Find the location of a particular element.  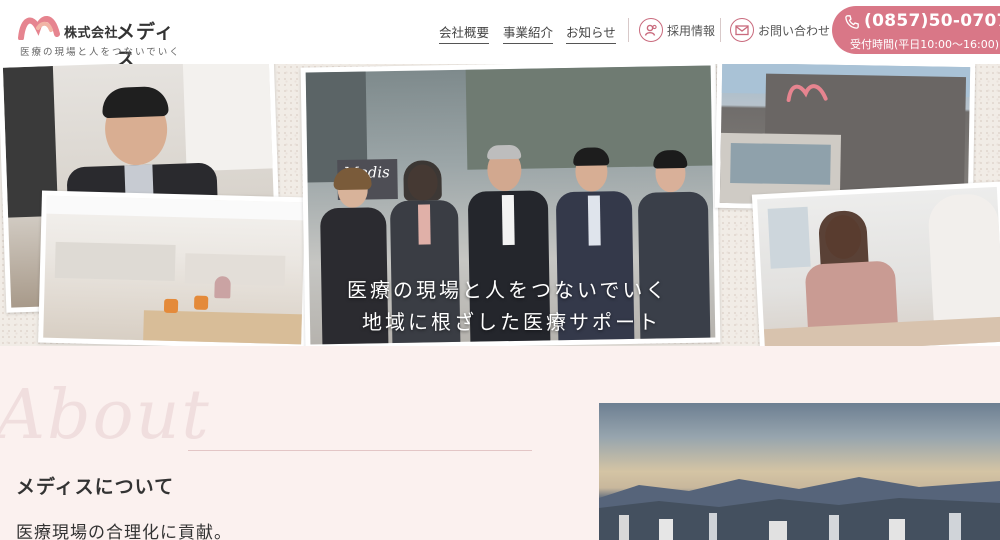

phone-icon is located at coordinates (852, 22).